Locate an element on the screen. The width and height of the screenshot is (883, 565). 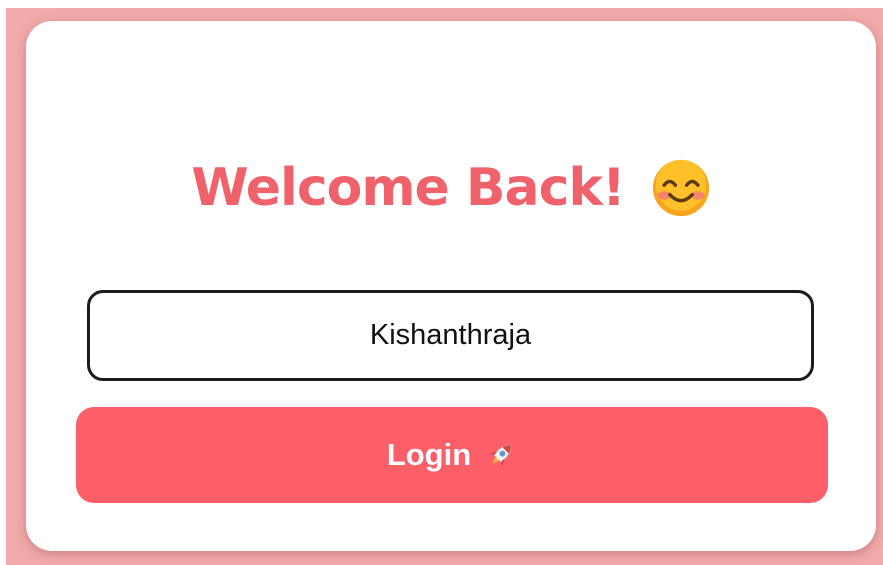
rocket-icon is located at coordinates (500, 455).